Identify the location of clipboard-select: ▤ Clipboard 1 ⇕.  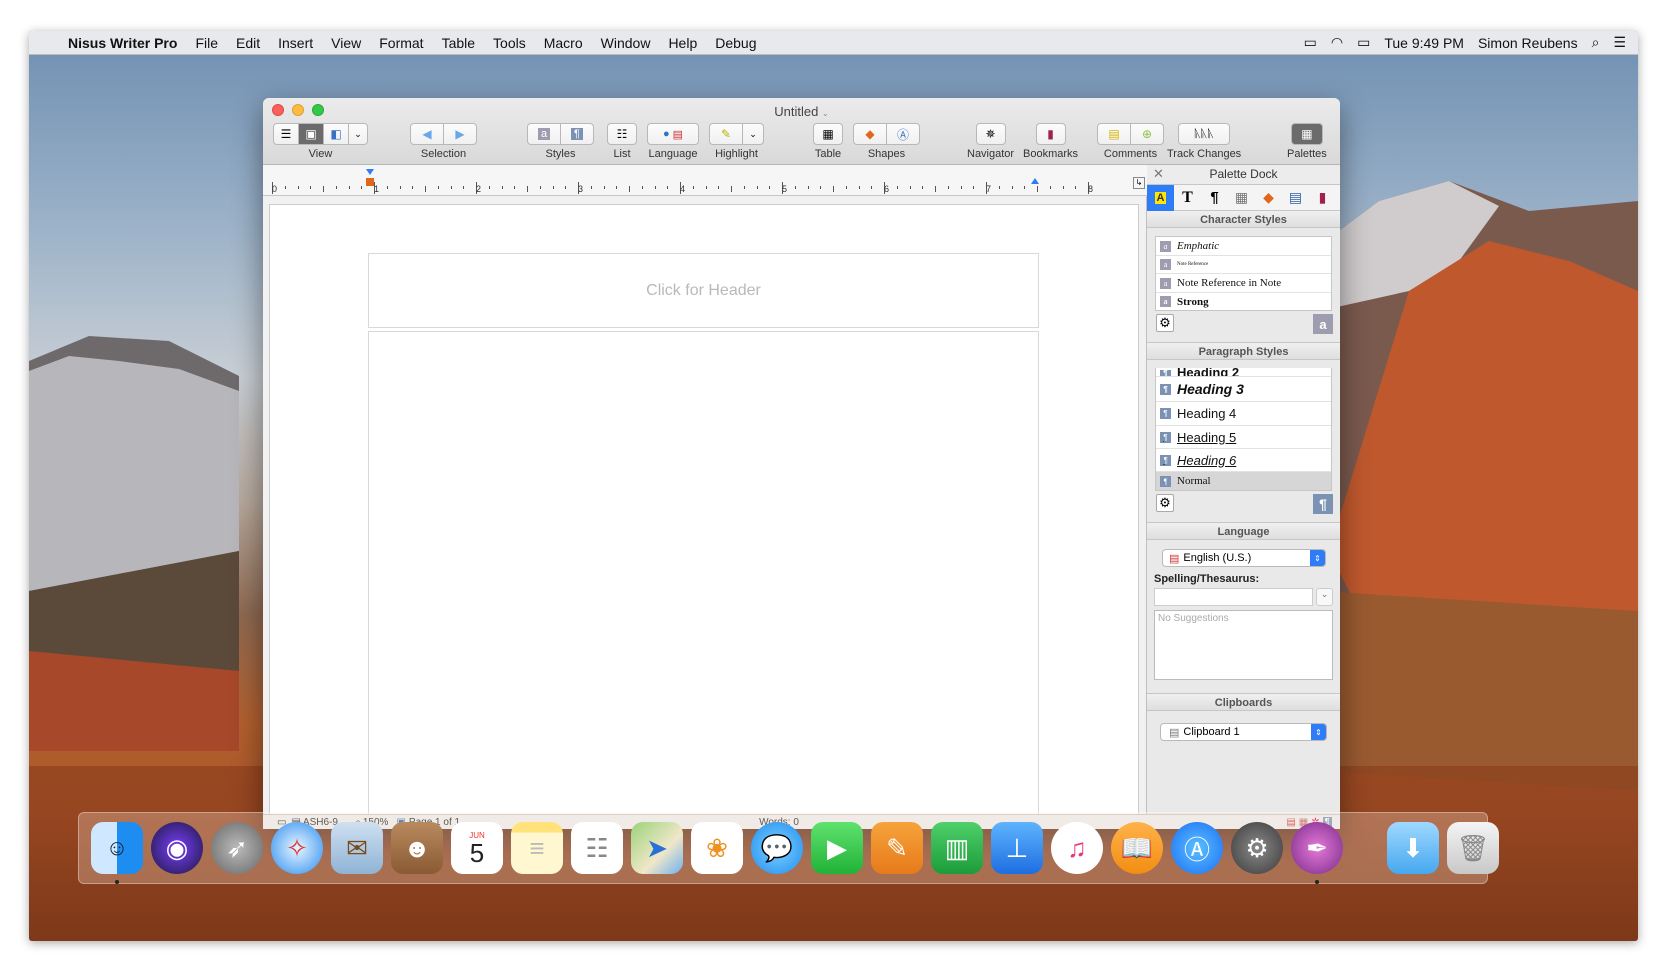
(1243, 732).